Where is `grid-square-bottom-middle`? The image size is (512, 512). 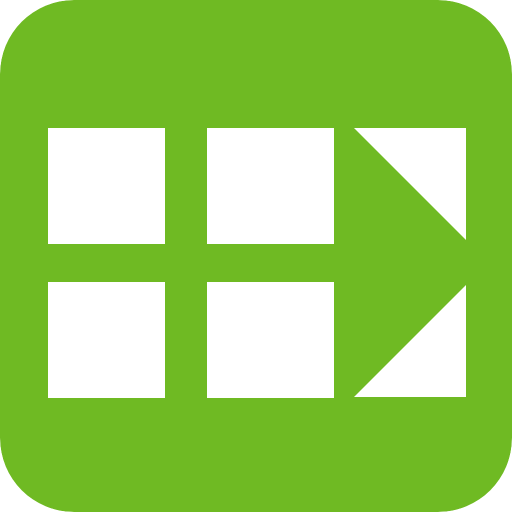
grid-square-bottom-middle is located at coordinates (270, 340).